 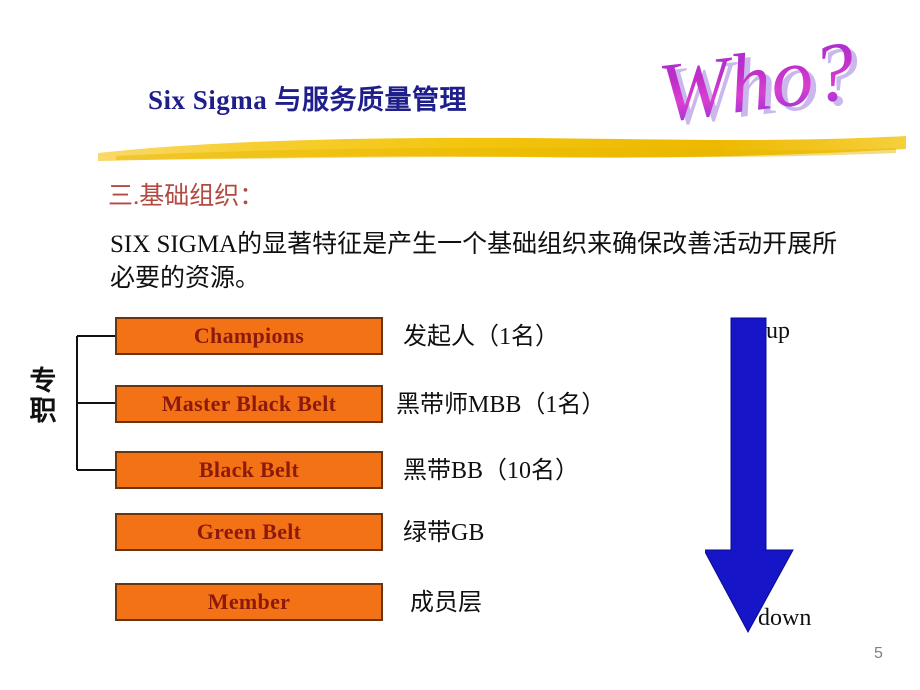 I want to click on role-box-black-belt: Black Belt, so click(x=249, y=470).